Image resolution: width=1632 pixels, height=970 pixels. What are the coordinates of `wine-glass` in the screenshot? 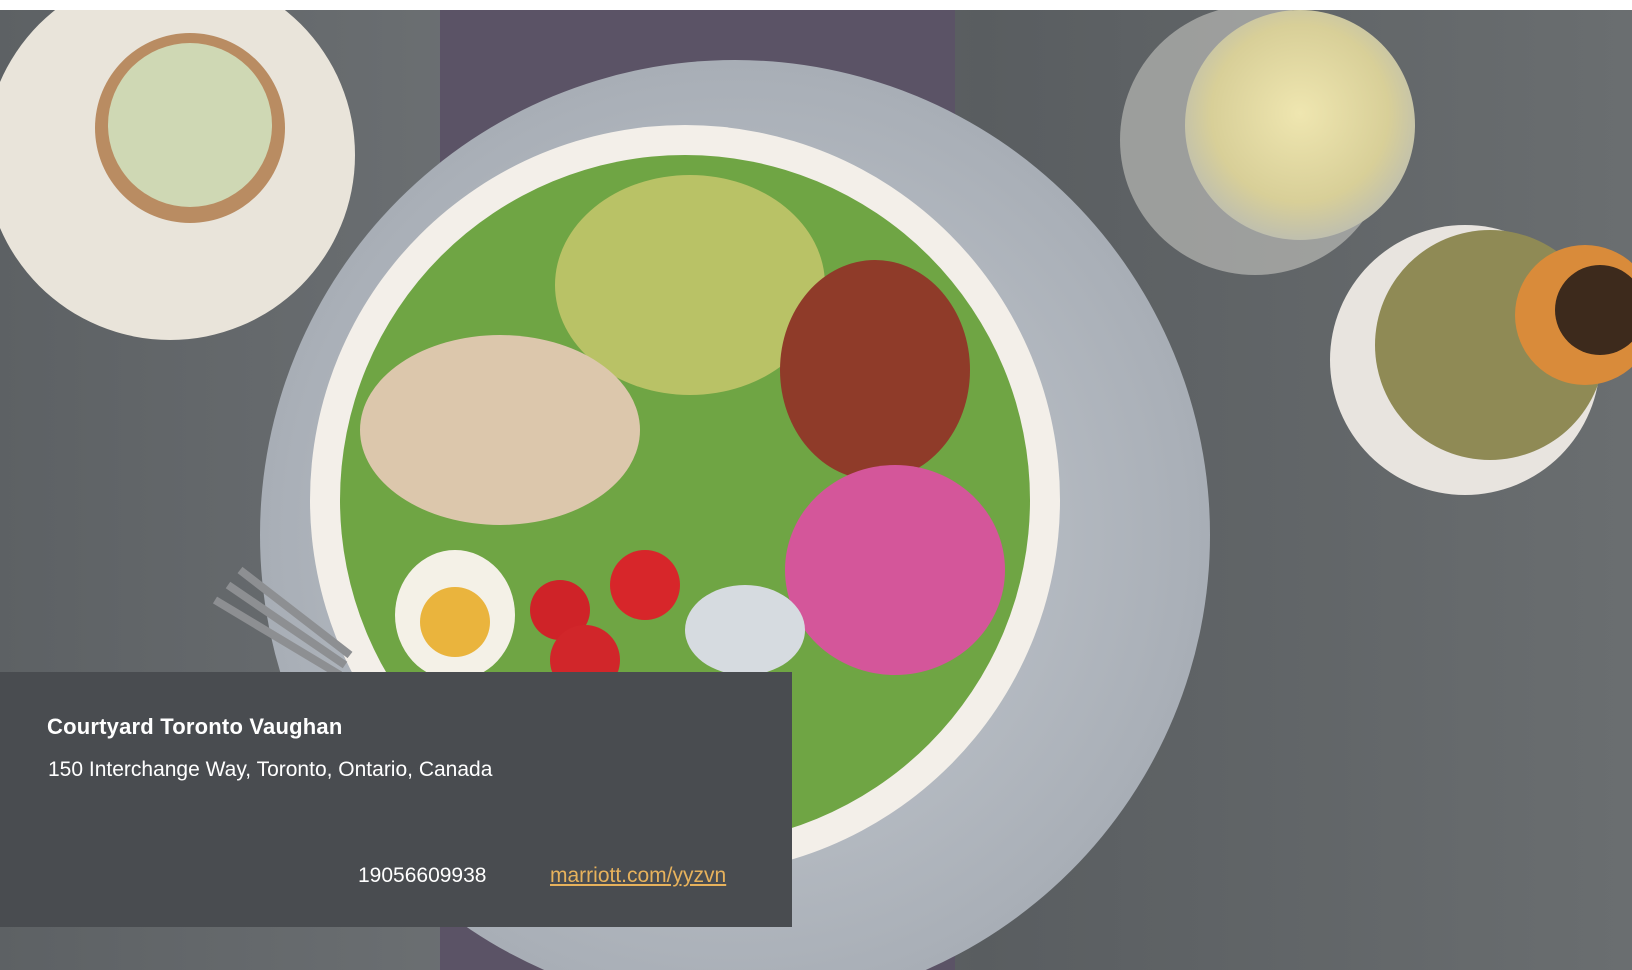 It's located at (1300, 125).